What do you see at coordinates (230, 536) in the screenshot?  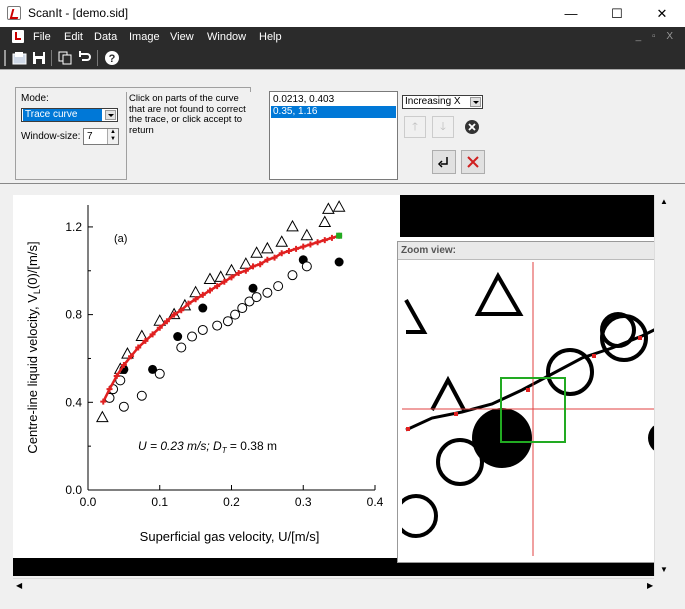 I see `x-axis-label: Superficial gas velocity, U/[m/s]` at bounding box center [230, 536].